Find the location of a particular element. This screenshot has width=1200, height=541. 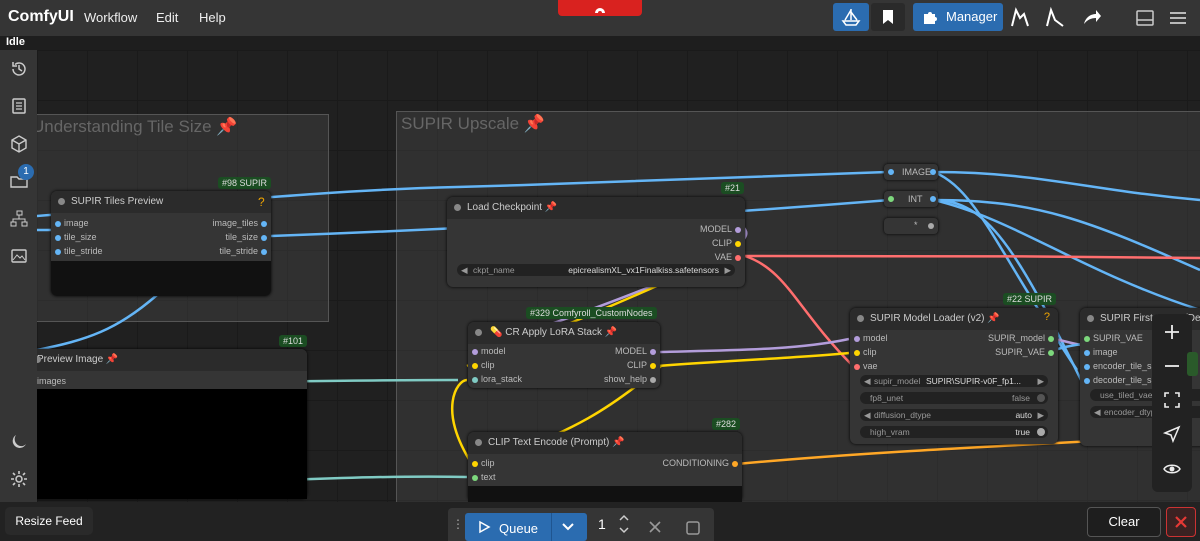

cube-icon is located at coordinates (19, 144).